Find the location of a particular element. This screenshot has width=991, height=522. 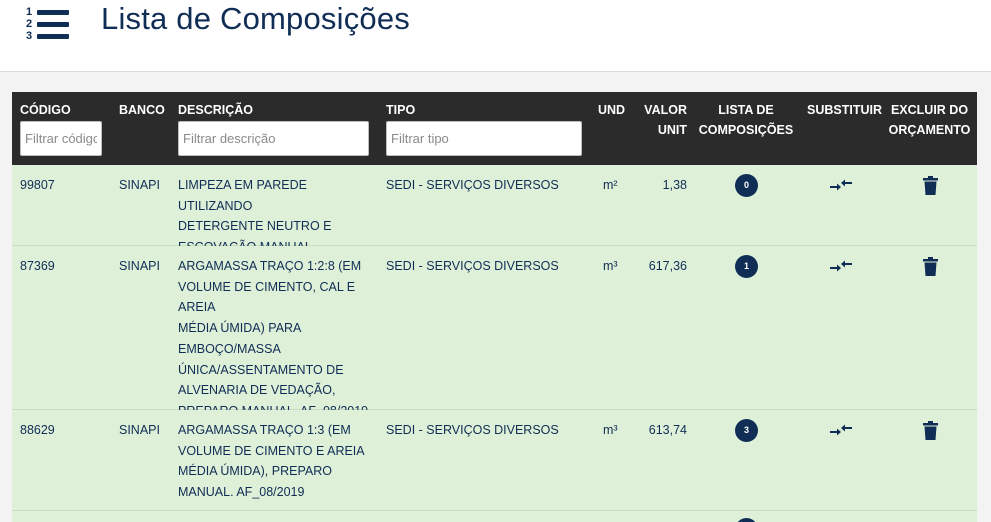

cell-valor-unit: 1,38 is located at coordinates (674, 185).